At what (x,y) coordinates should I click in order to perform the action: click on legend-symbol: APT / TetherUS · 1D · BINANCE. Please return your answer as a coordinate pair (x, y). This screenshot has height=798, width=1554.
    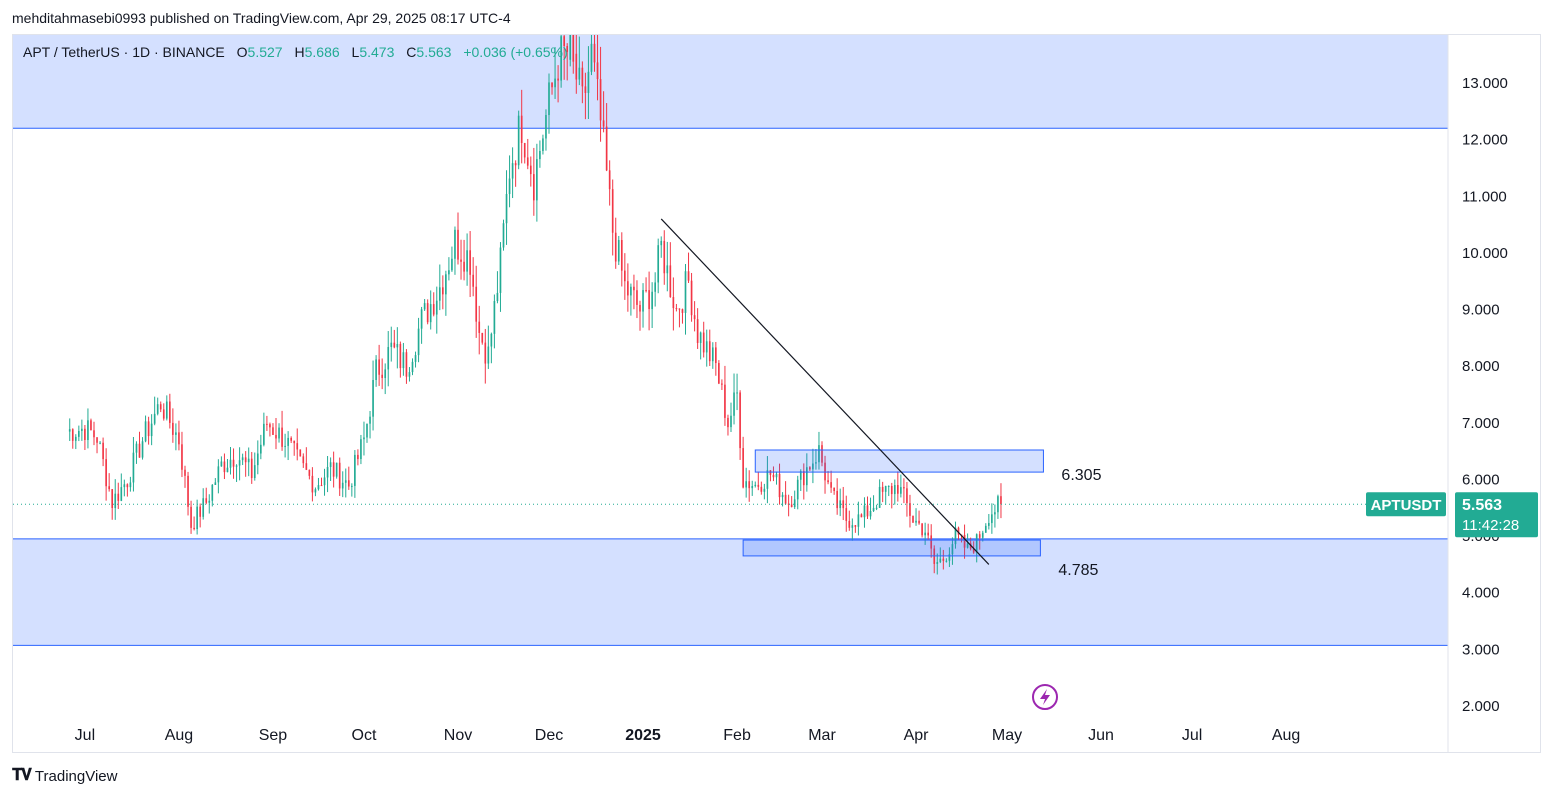
    Looking at the image, I should click on (124, 52).